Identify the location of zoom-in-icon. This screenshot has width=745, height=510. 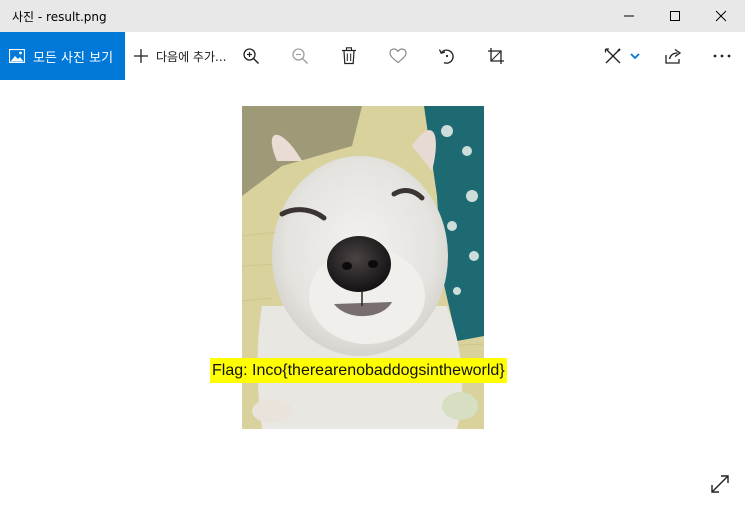
(251, 56).